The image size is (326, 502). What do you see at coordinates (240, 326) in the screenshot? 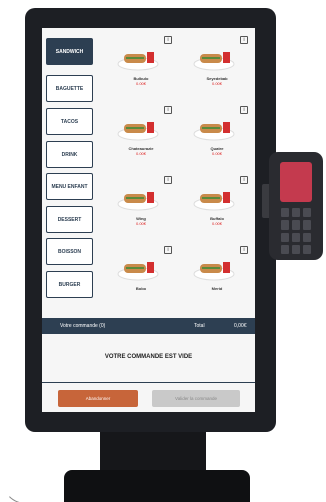
I see `order-total-value: 0,00€` at bounding box center [240, 326].